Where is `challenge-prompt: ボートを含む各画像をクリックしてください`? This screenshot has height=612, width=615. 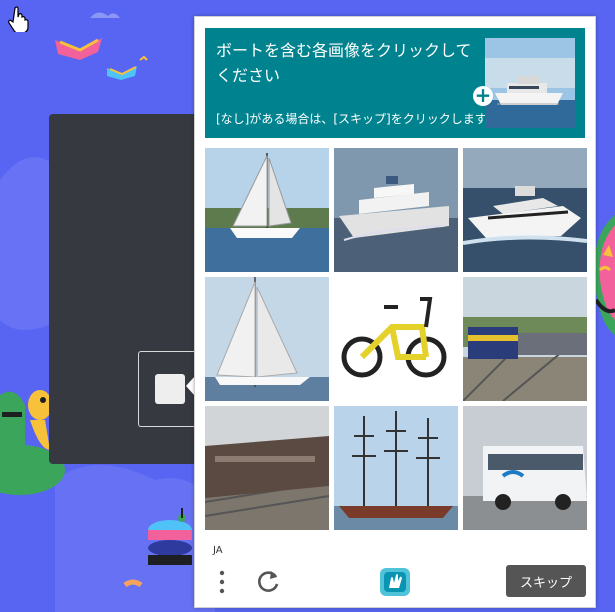 challenge-prompt: ボートを含む各画像をクリックしてください is located at coordinates (344, 63).